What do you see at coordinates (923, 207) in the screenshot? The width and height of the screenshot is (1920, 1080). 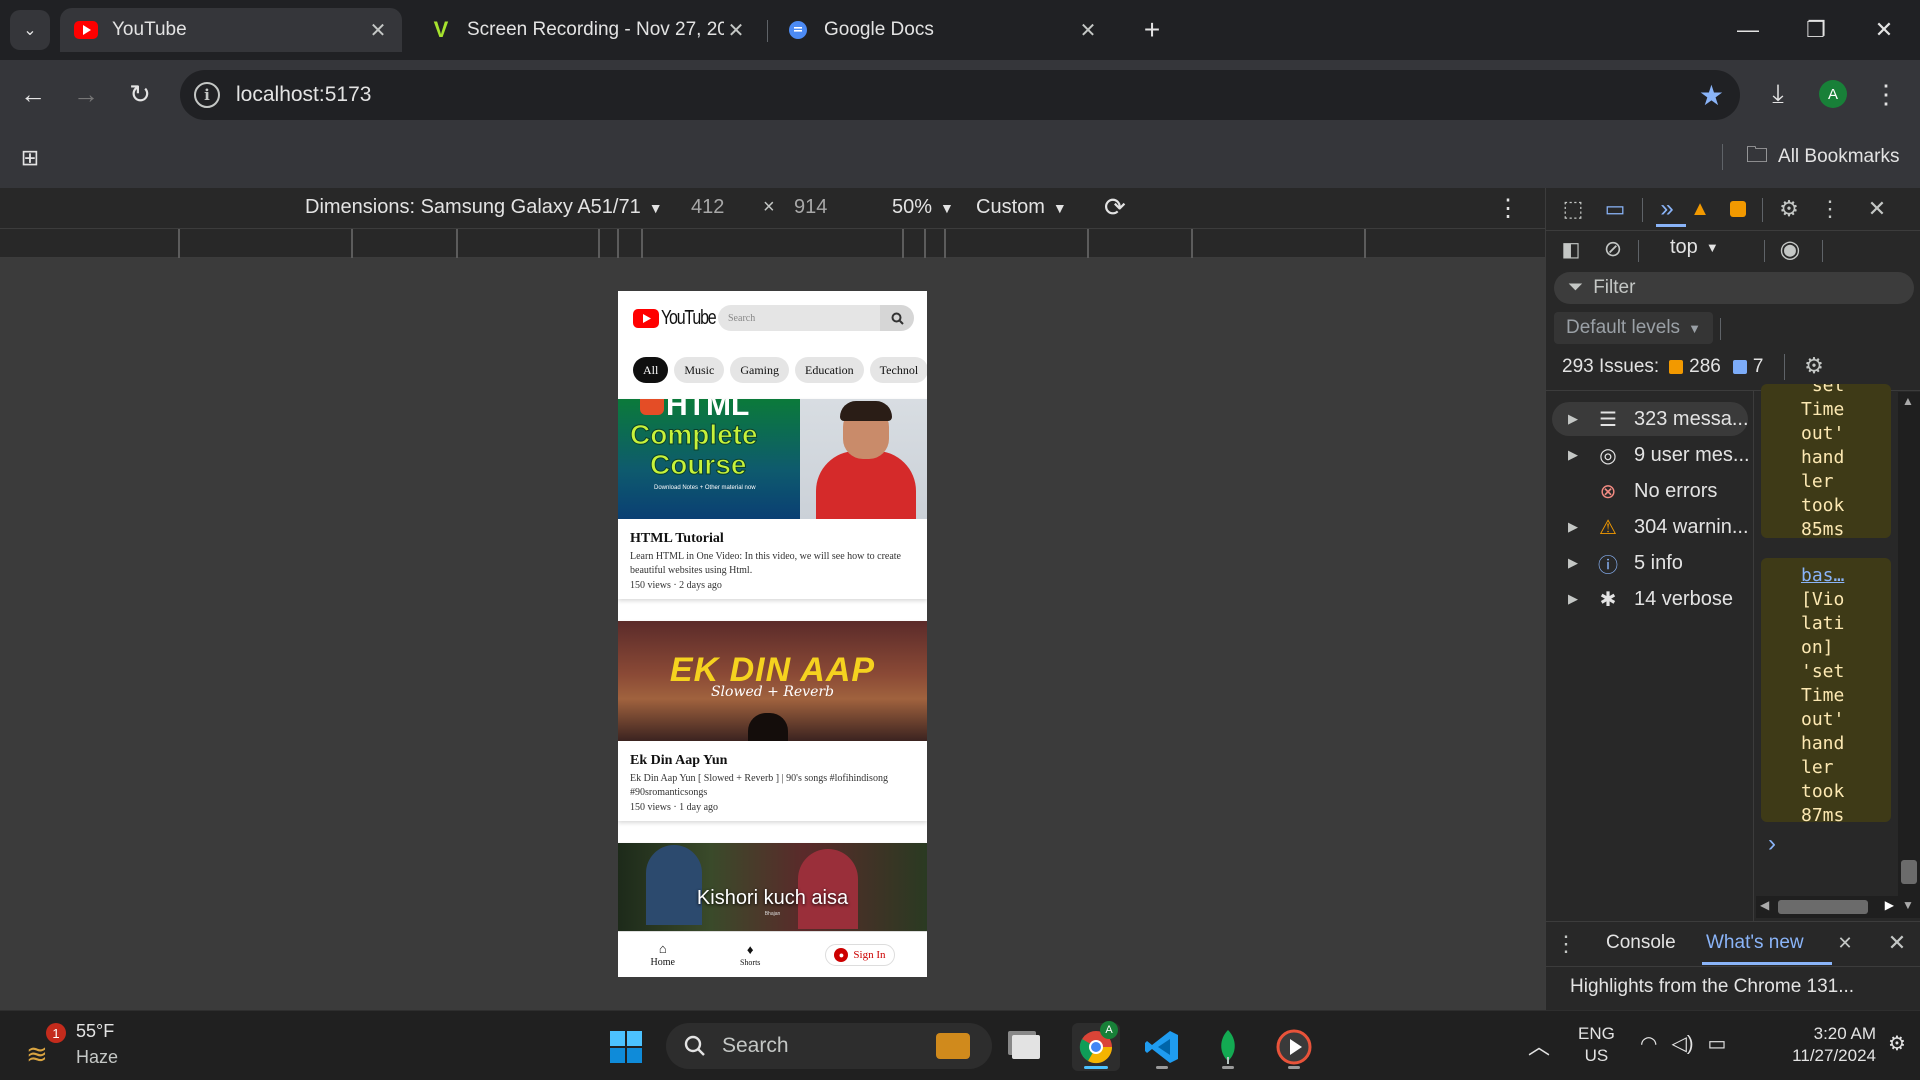 I see `zoom-select: 50% ▼` at bounding box center [923, 207].